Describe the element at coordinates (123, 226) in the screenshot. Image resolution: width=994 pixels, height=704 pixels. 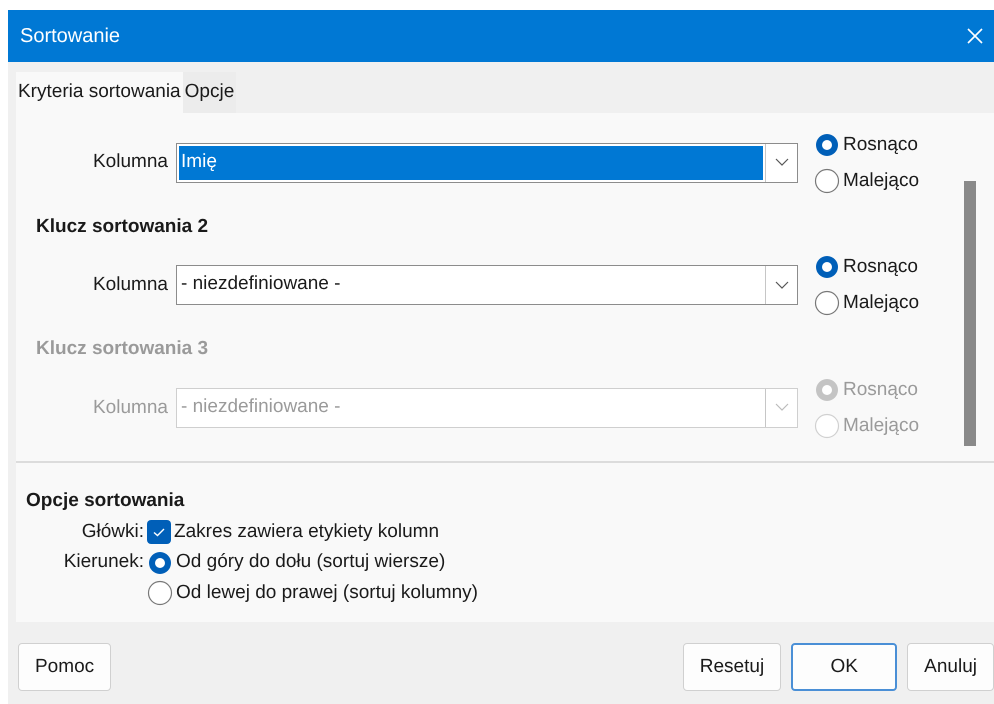
I see `section-heading: Klucz sortowania 2` at that location.